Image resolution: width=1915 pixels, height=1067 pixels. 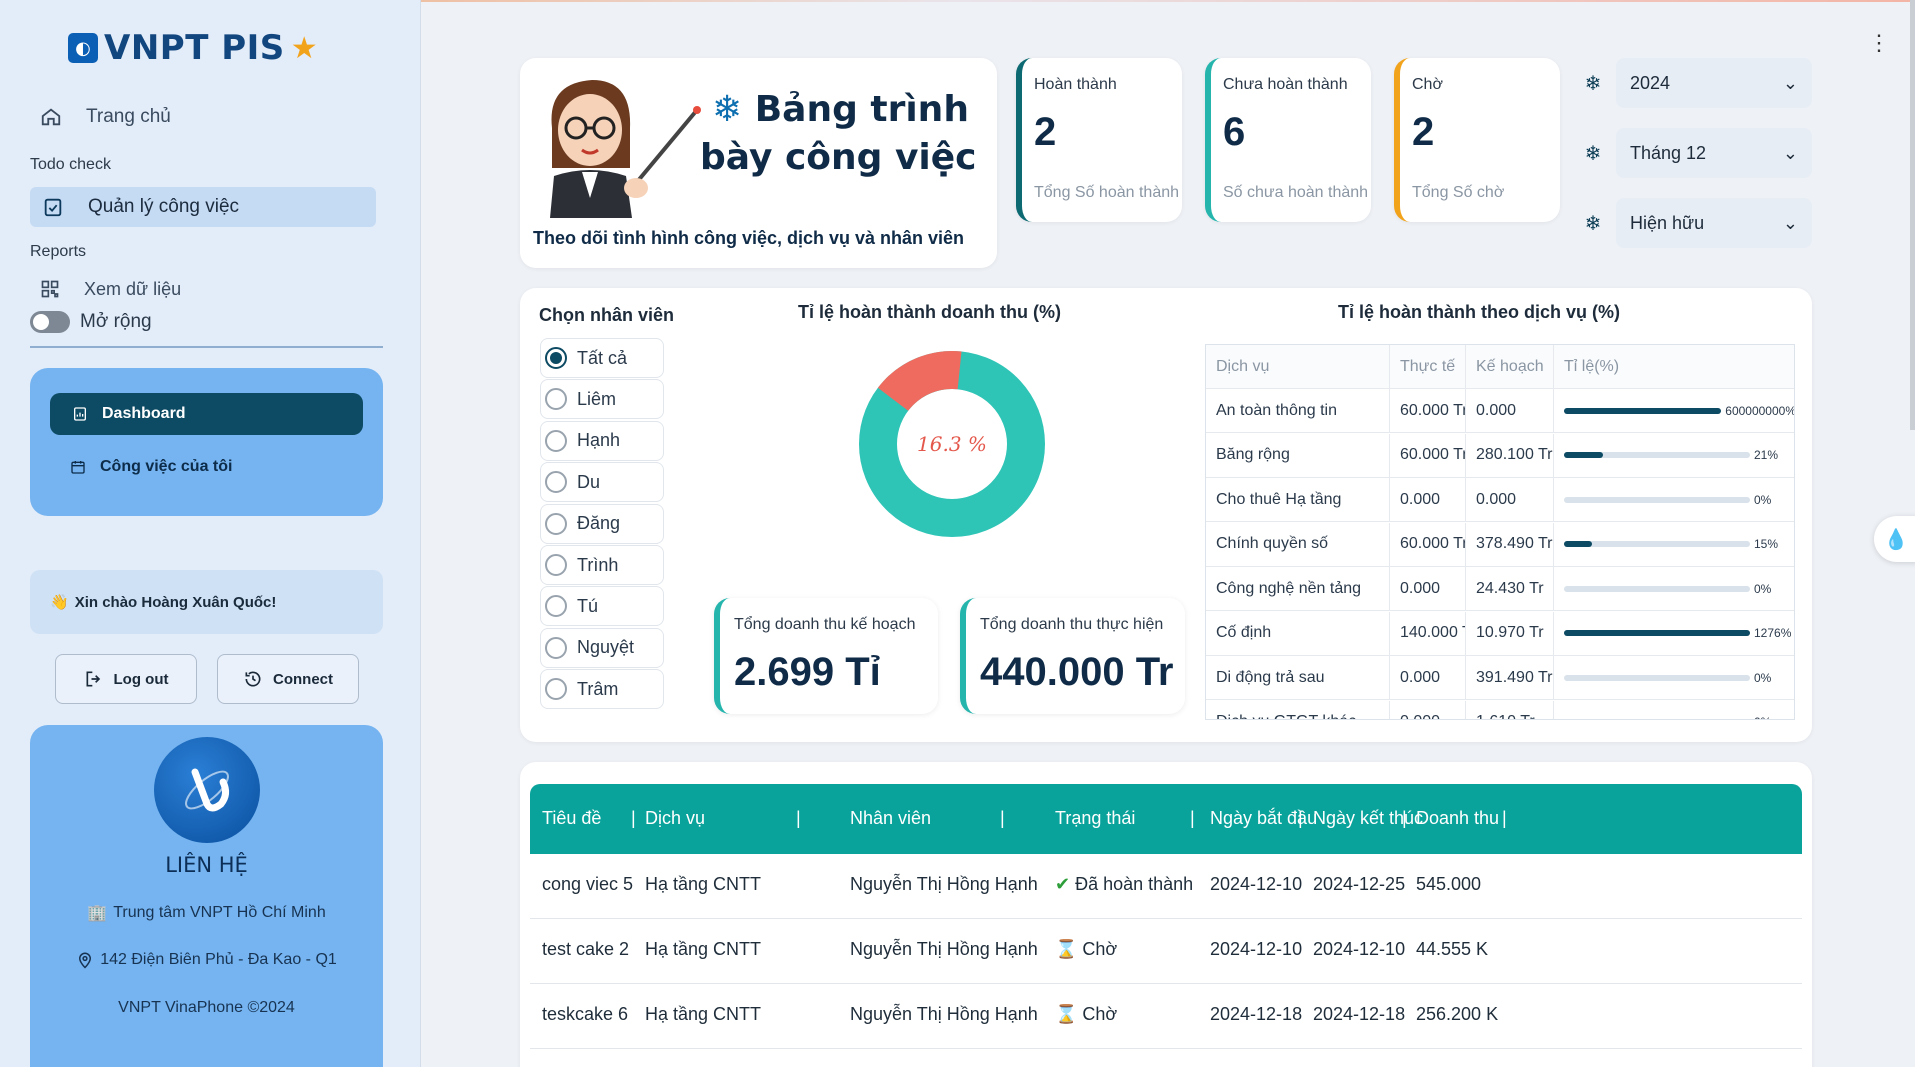 I want to click on contact-center: 🏢 Trung tâm VNPT Hồ Chí Minh, so click(x=206, y=913).